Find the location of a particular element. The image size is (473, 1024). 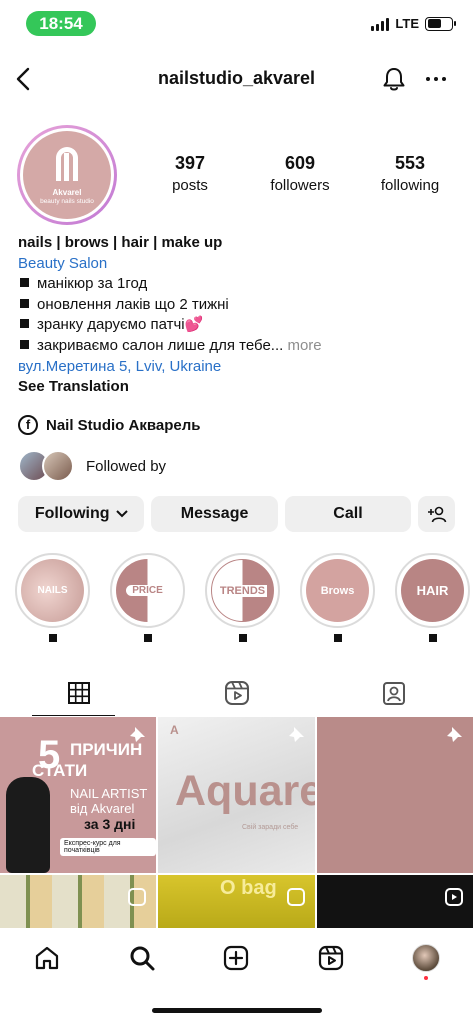

bio-line: манікюр за 1год is located at coordinates (240, 284).